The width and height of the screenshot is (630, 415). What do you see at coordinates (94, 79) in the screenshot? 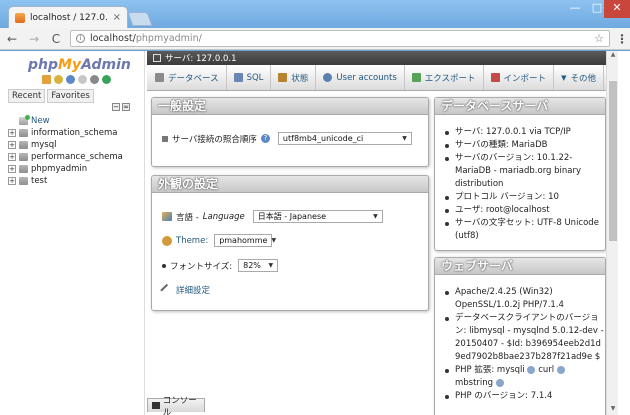
I see `settings-gear-icon` at bounding box center [94, 79].